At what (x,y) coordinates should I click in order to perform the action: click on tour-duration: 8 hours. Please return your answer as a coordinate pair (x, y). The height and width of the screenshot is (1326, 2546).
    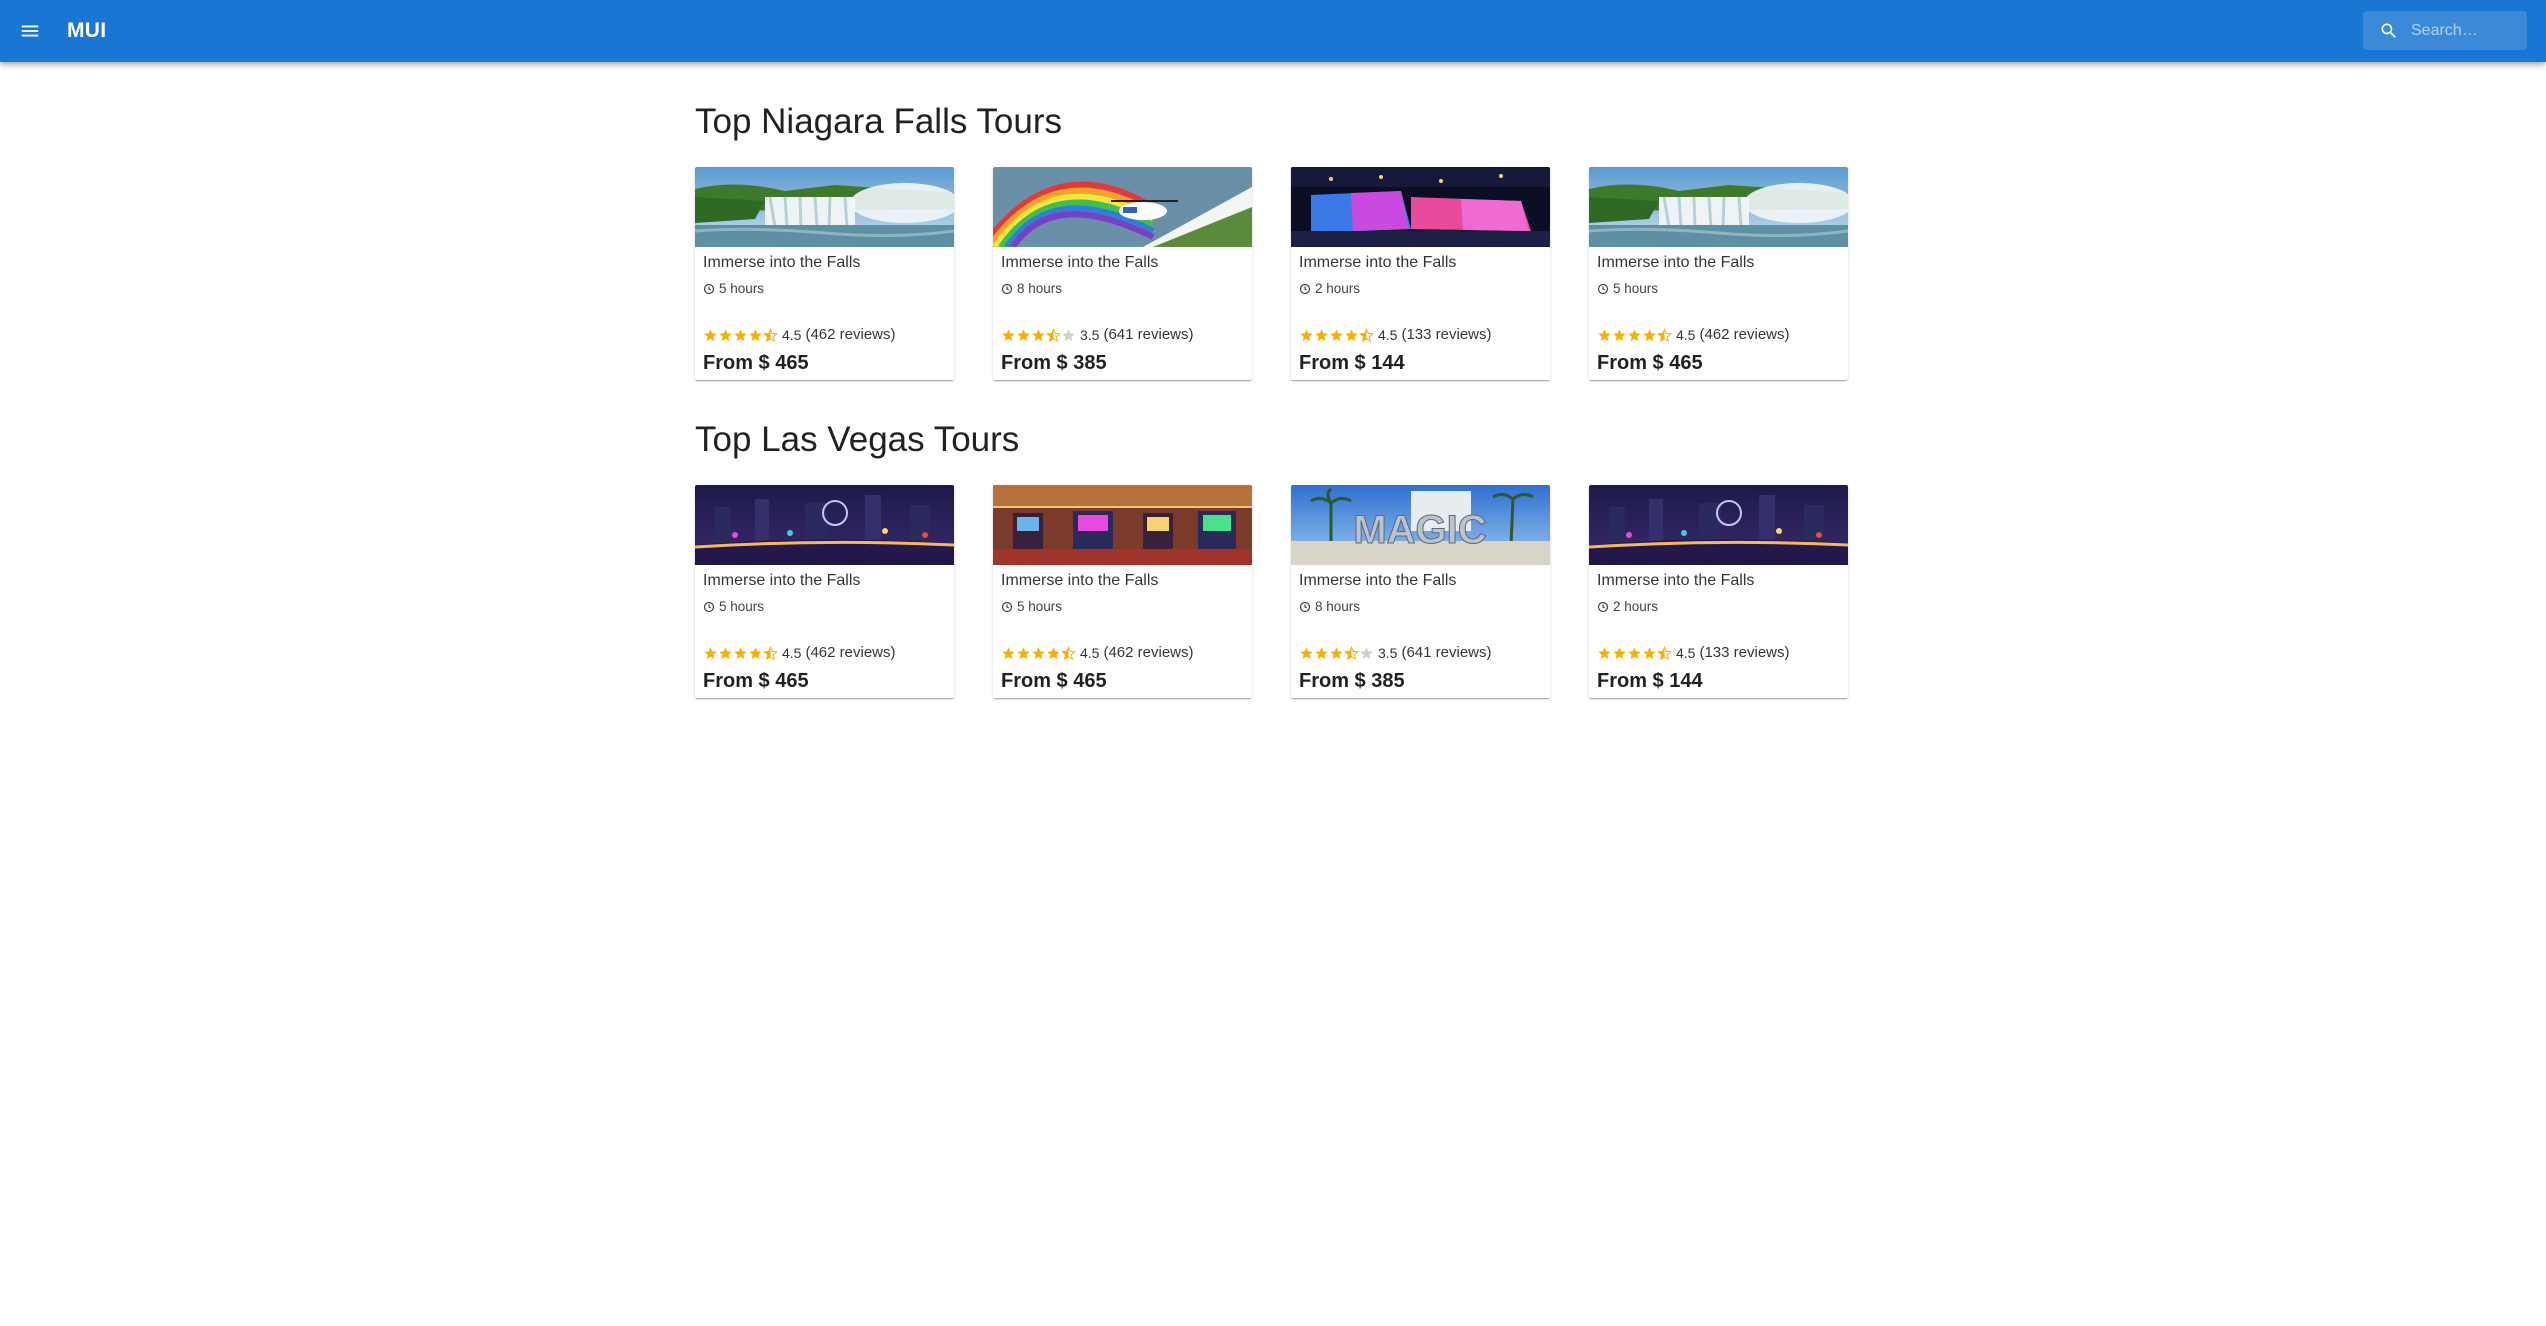
    Looking at the image, I should click on (1329, 607).